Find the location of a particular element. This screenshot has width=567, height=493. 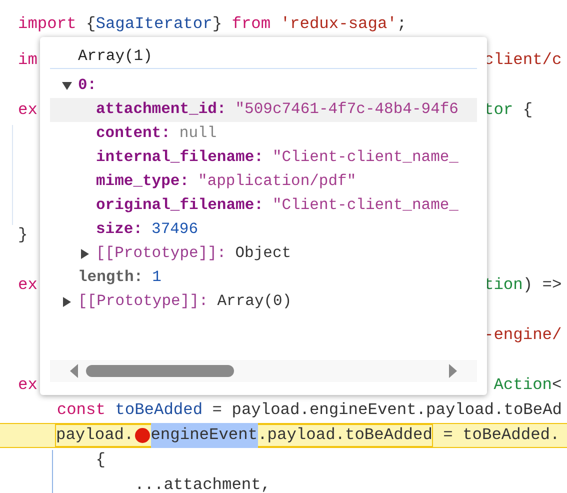

code-token: im is located at coordinates (28, 60).